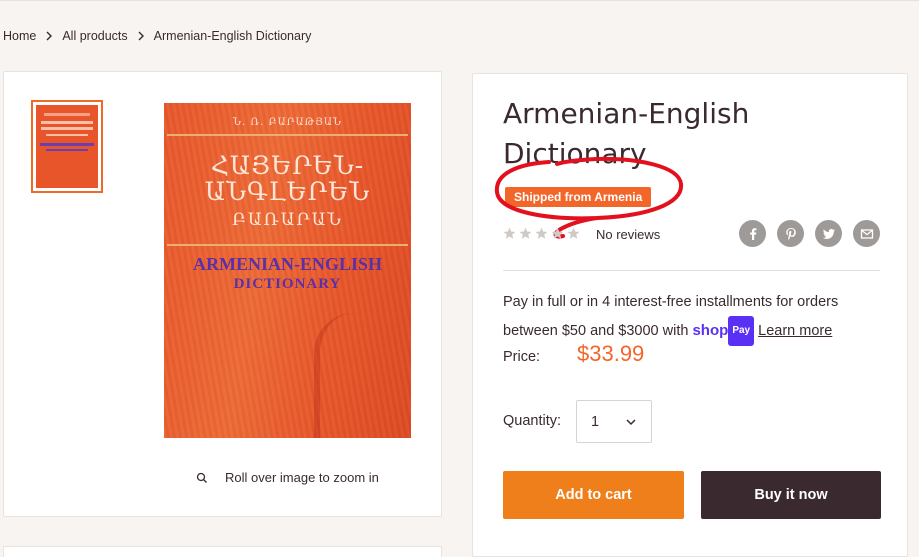  What do you see at coordinates (611, 353) in the screenshot?
I see `price-value: $33.99` at bounding box center [611, 353].